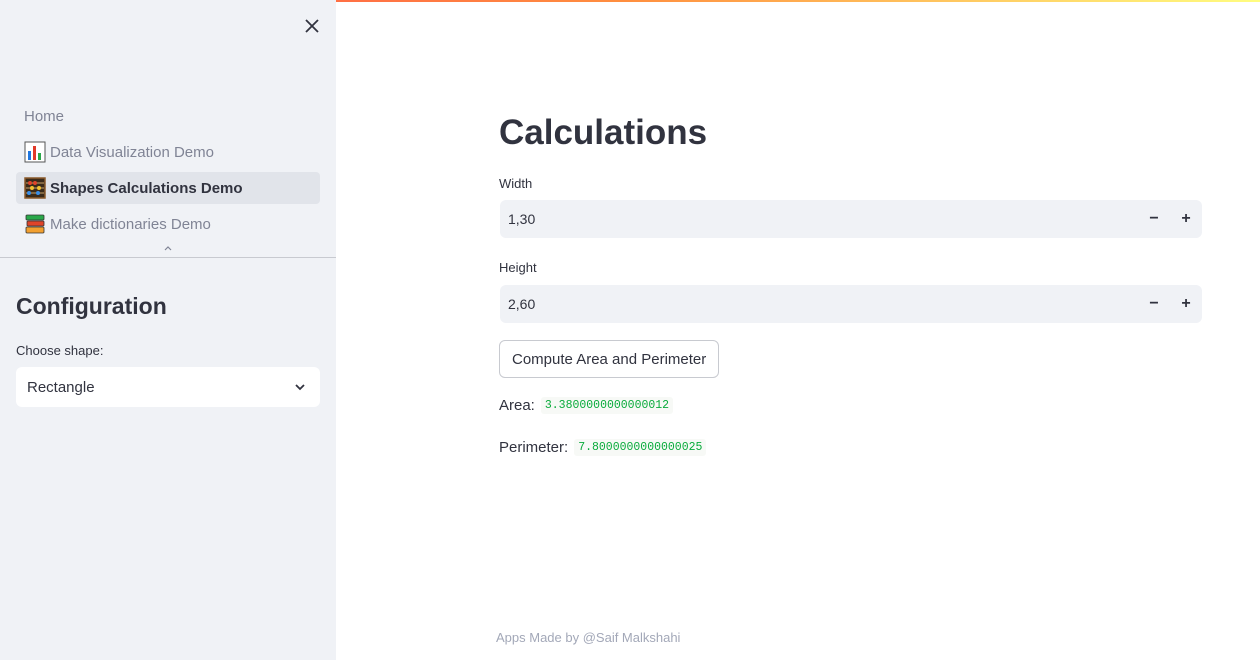  I want to click on chevron-up-icon, so click(168, 247).